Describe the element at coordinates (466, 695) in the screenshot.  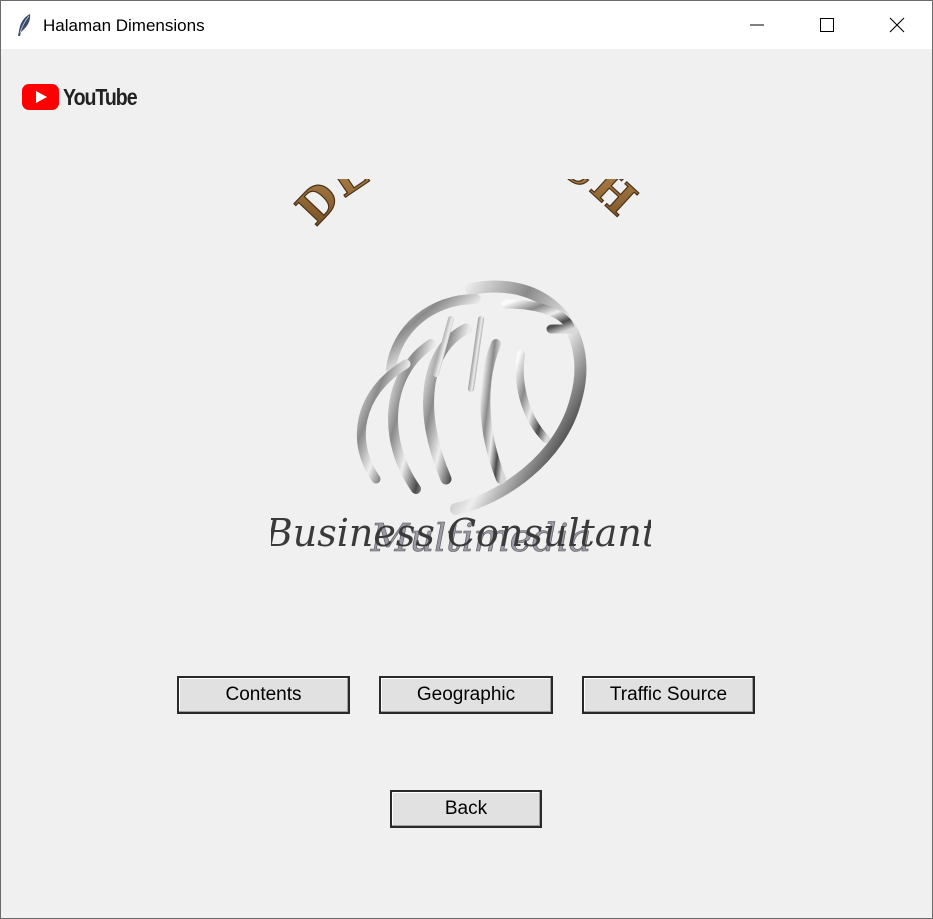
I see `geographic-button: Geographic` at that location.